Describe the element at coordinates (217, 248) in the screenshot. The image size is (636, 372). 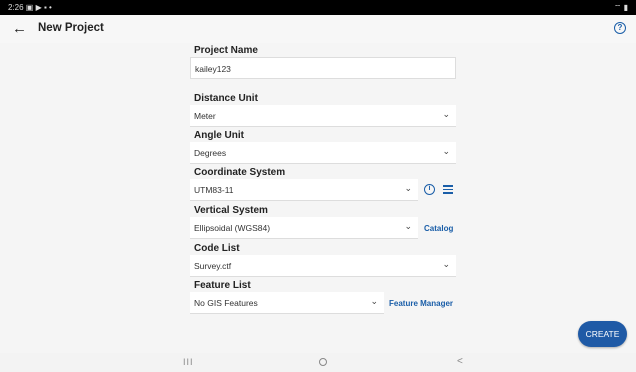
I see `code-list-label: Code List` at that location.